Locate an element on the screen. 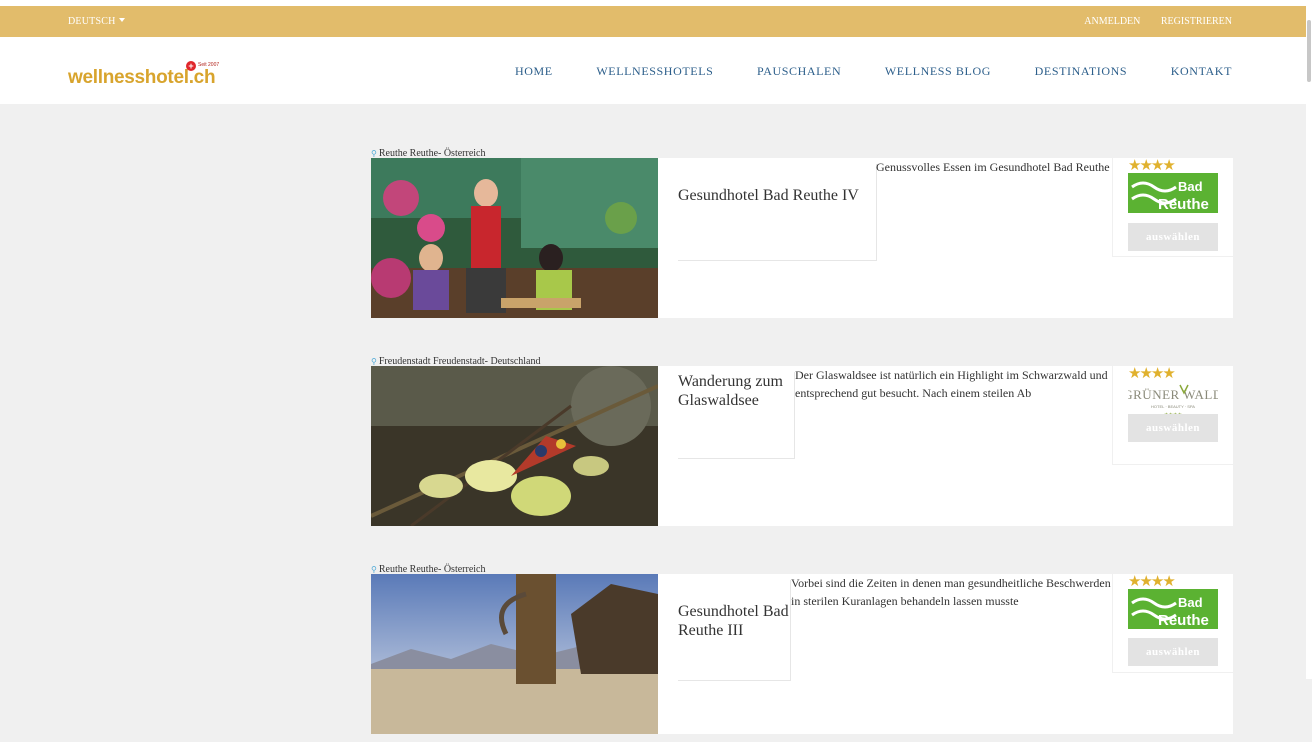  nav-pauschalen: PAUSCHALEN is located at coordinates (799, 71).